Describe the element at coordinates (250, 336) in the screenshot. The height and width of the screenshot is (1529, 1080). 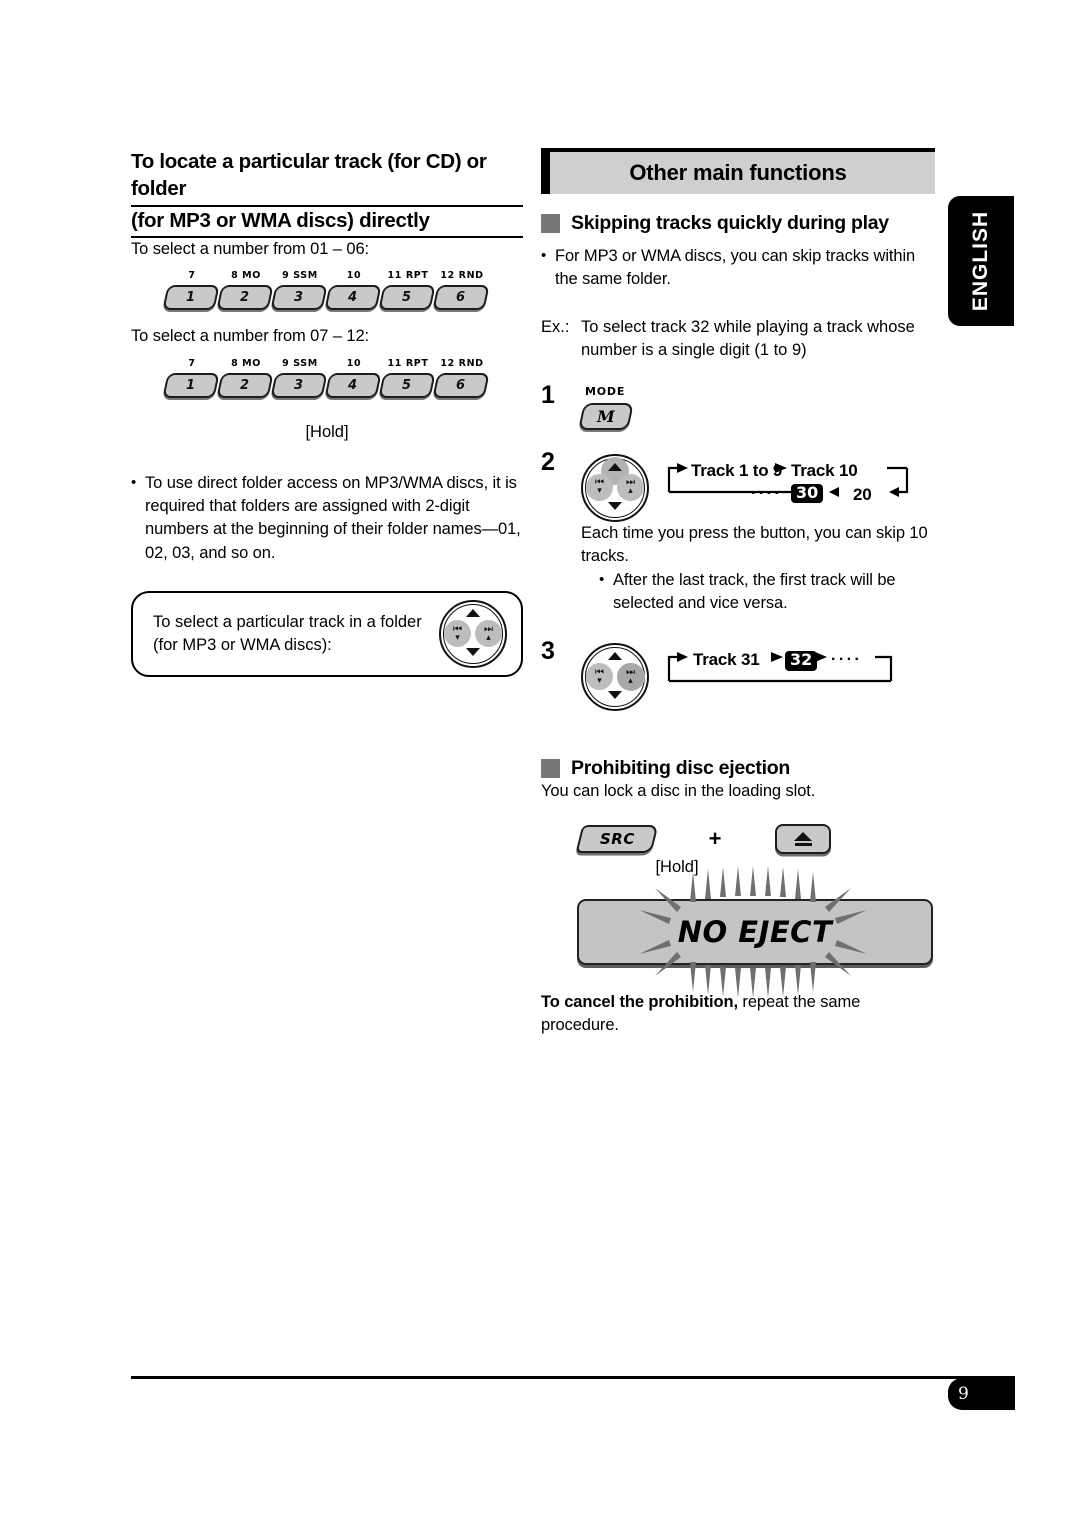
I see `select-number-07-12-label: To select a number from 07 – 12:` at that location.